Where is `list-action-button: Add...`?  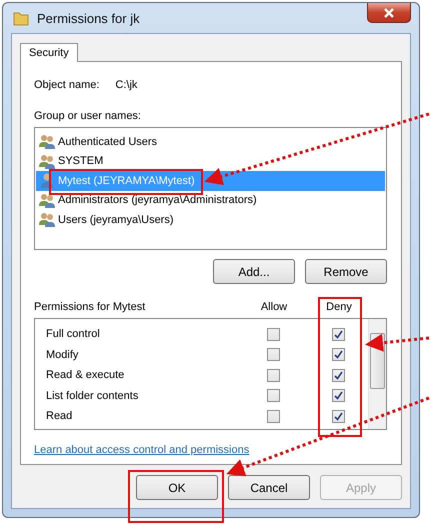 list-action-button: Add... is located at coordinates (254, 271).